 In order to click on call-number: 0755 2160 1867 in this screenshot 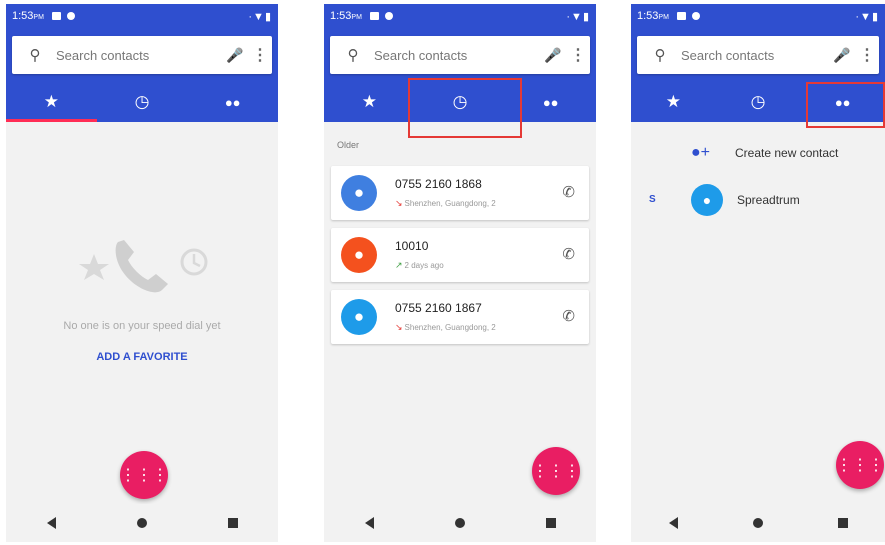, I will do `click(438, 308)`.